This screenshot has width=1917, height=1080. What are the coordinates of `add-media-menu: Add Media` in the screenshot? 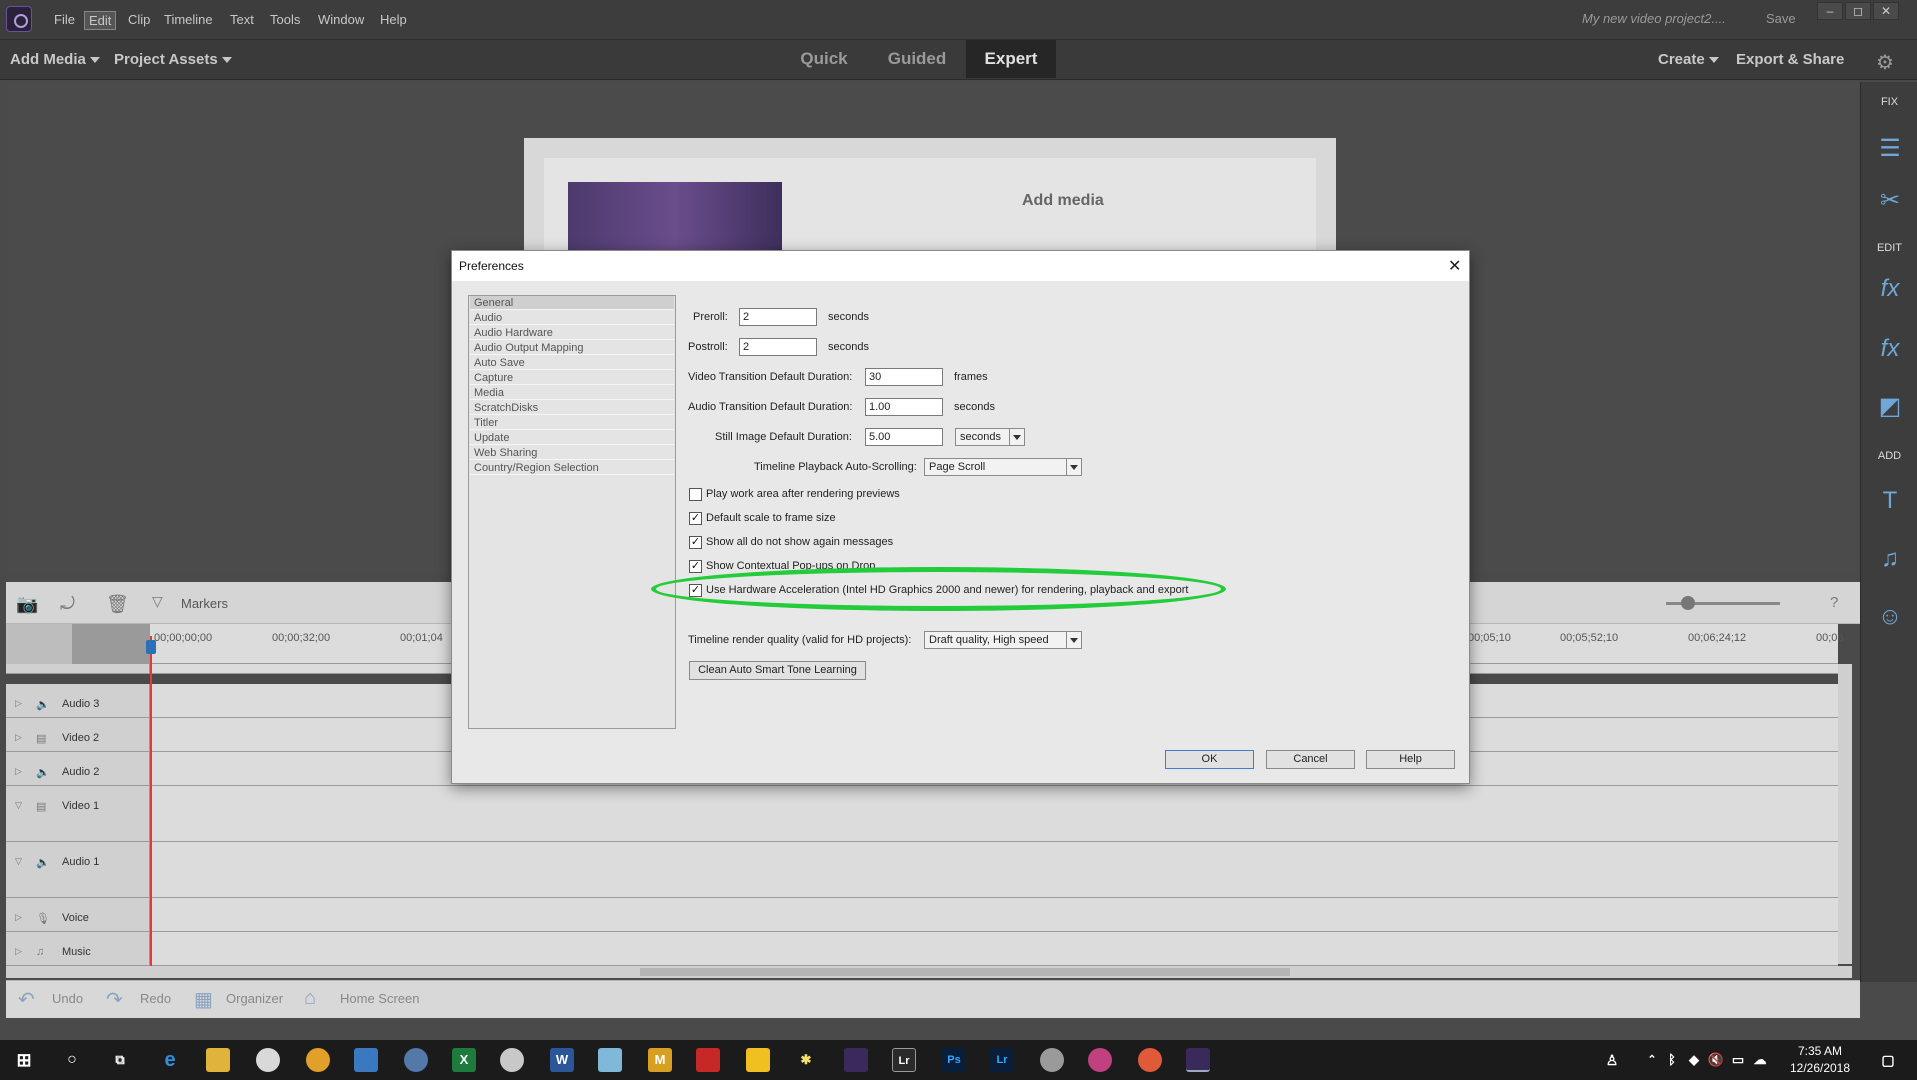 It's located at (55, 59).